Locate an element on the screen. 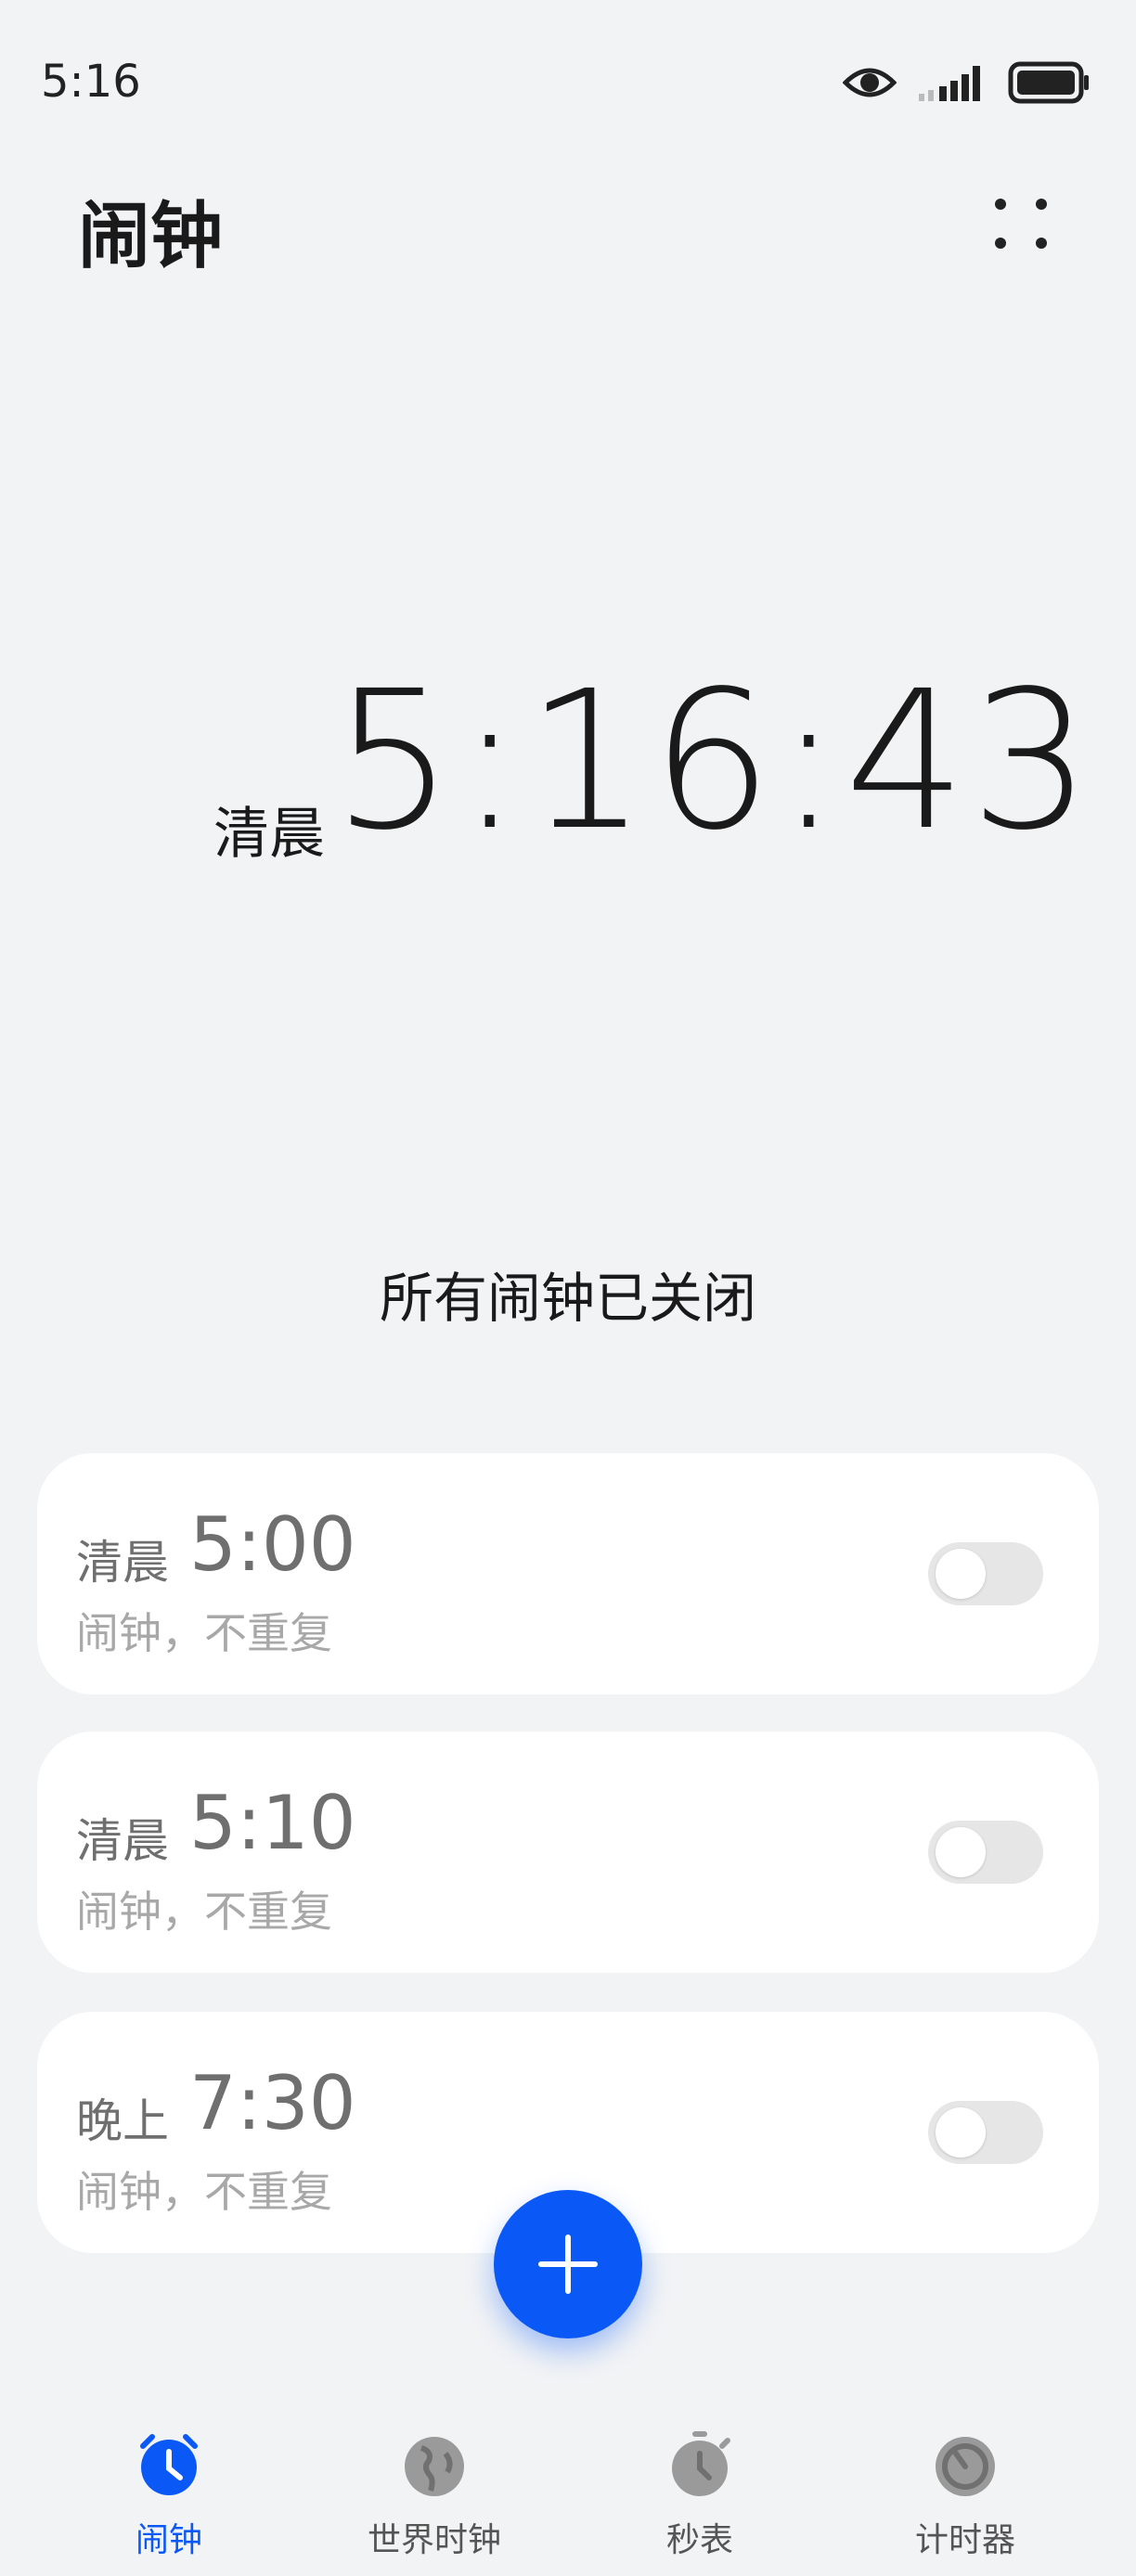 This screenshot has width=1136, height=2576. status-icons is located at coordinates (966, 85).